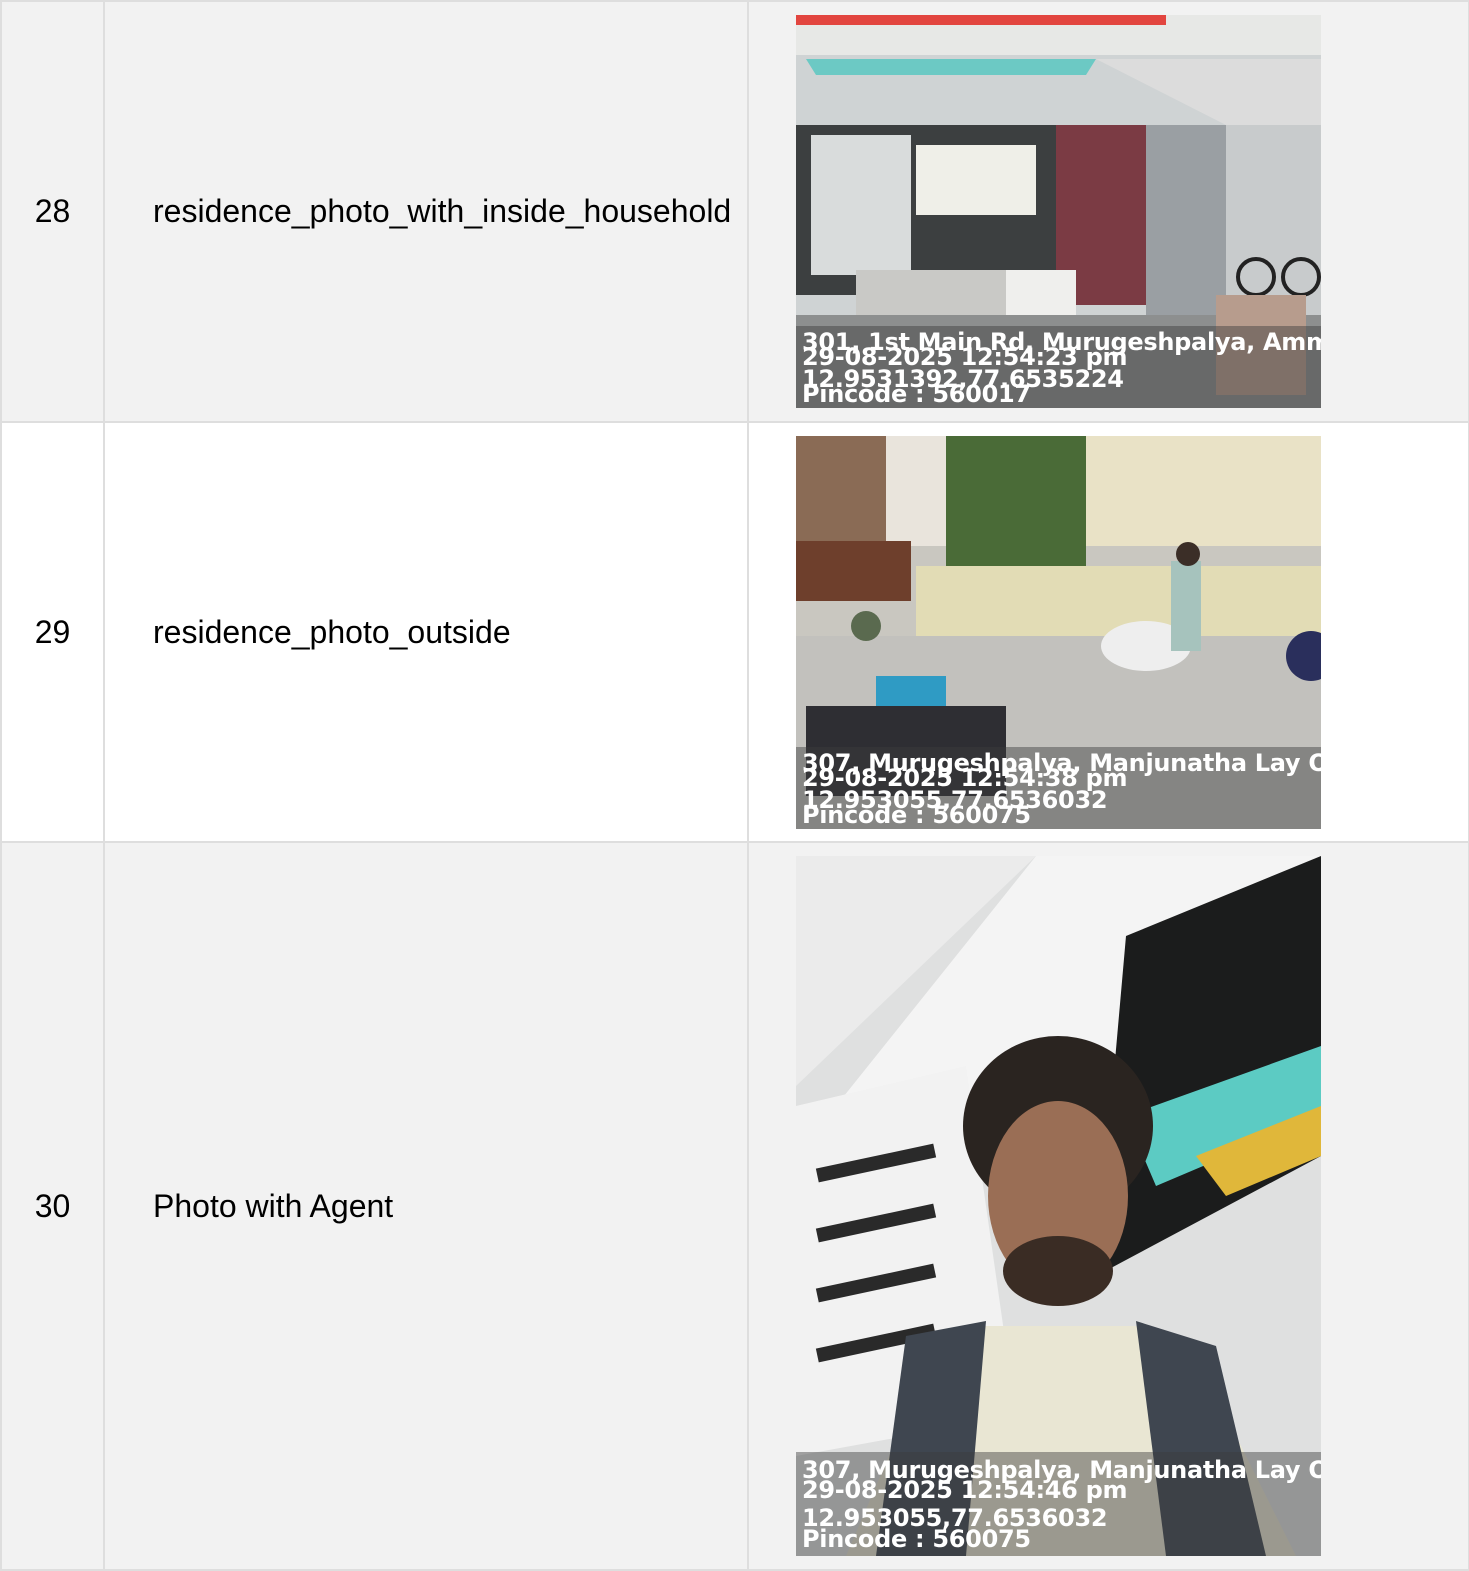  What do you see at coordinates (916, 394) in the screenshot?
I see `stamp-pincode: Pincode : 560017` at bounding box center [916, 394].